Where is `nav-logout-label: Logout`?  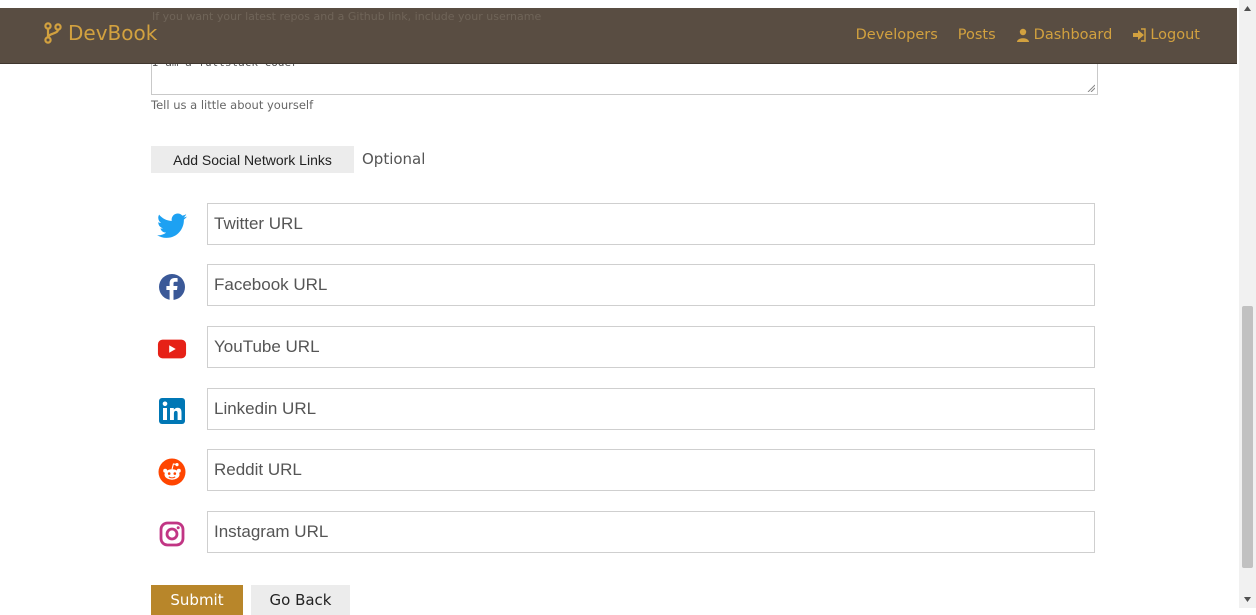 nav-logout-label: Logout is located at coordinates (1175, 35).